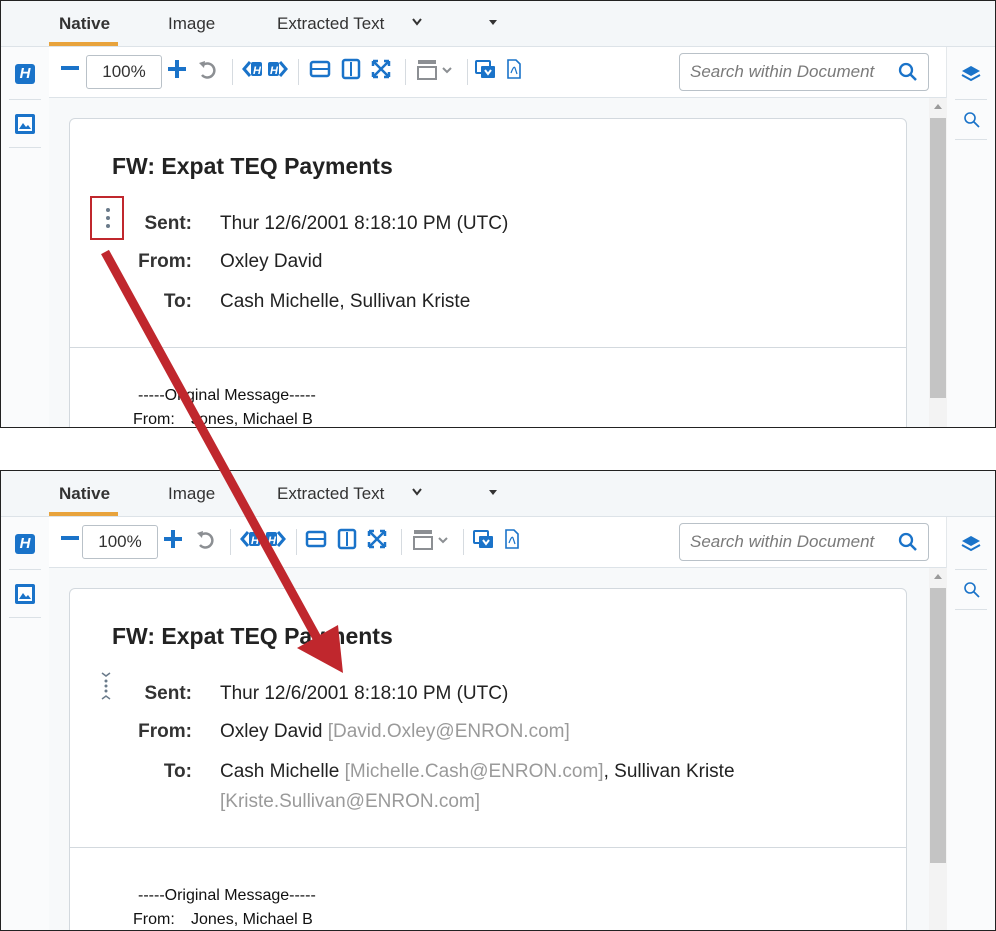 This screenshot has width=996, height=931. I want to click on from-value: Oxley David, so click(271, 261).